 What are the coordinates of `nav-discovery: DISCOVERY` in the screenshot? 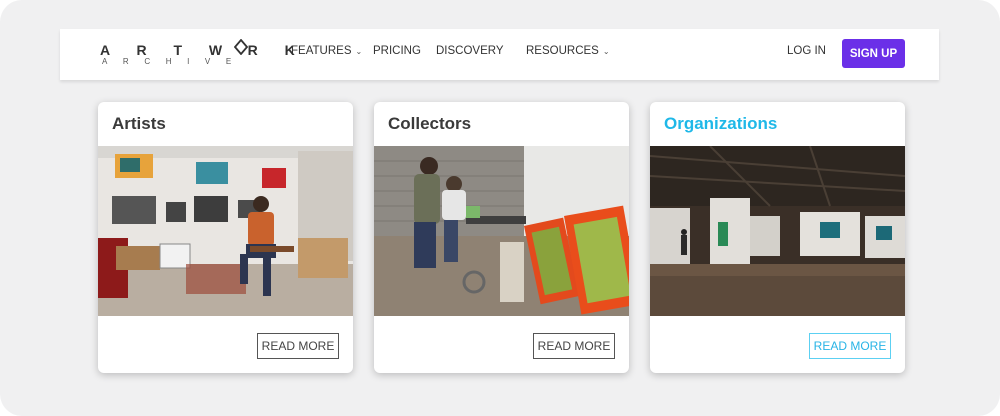 It's located at (470, 51).